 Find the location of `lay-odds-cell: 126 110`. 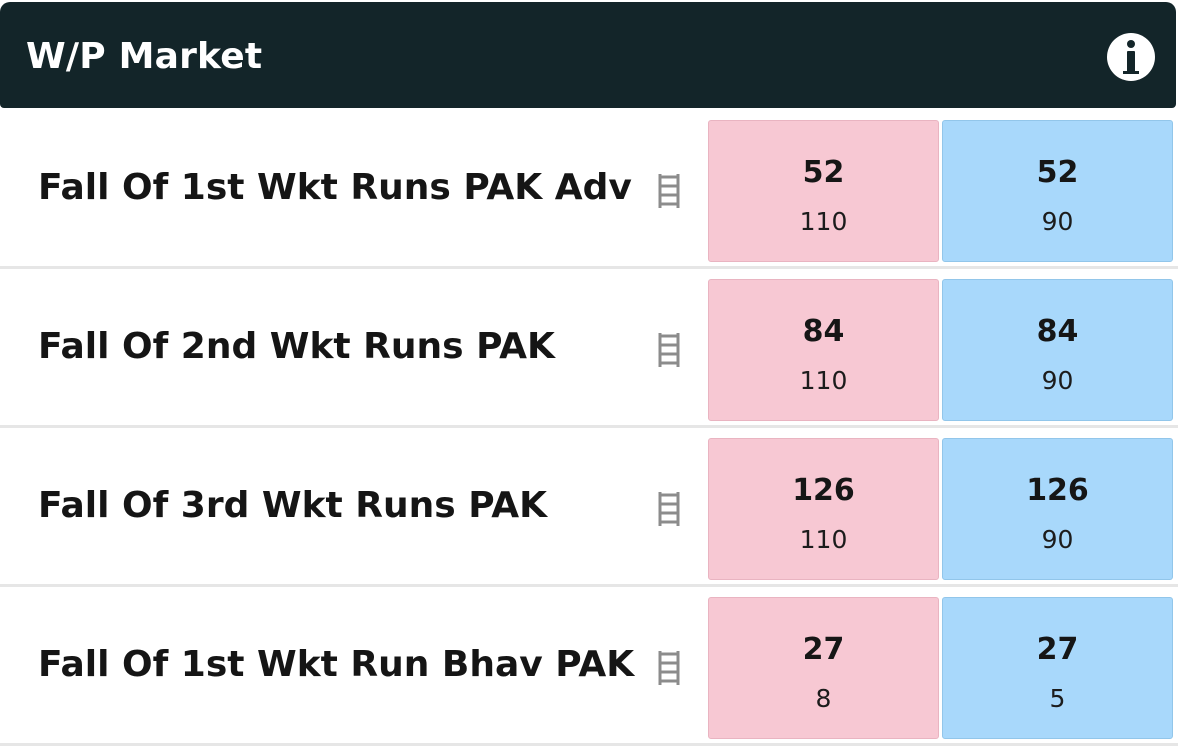

lay-odds-cell: 126 110 is located at coordinates (823, 509).